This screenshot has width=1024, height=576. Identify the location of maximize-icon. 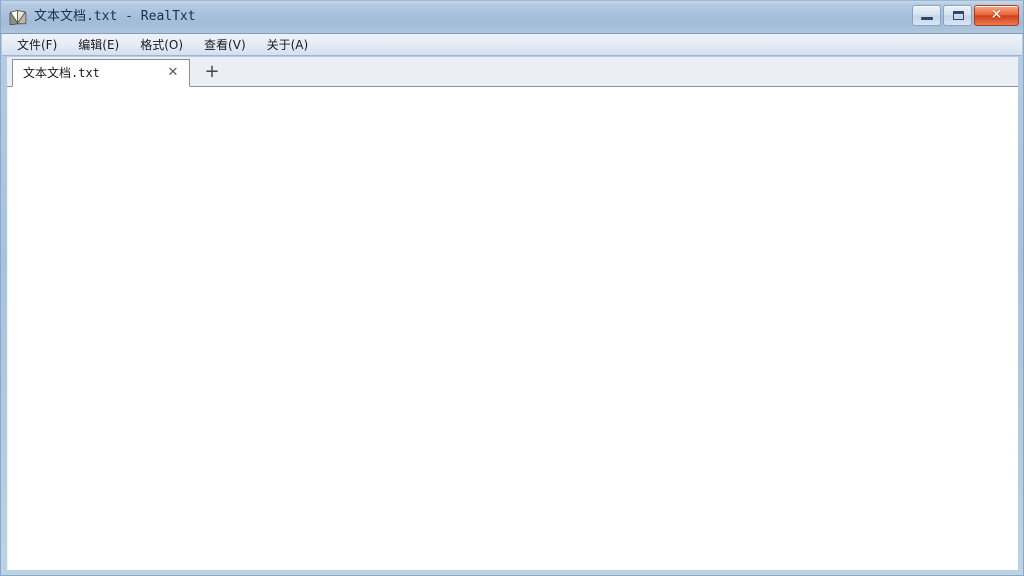
(958, 15).